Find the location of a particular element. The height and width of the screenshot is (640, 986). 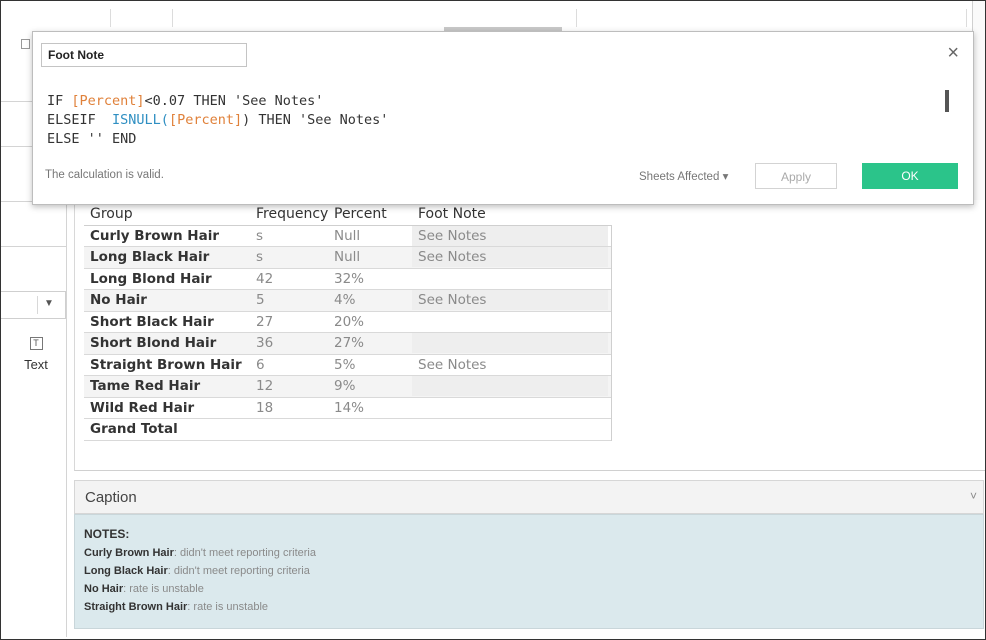

table-row: Short Black Hair 27 20% is located at coordinates (347, 322).